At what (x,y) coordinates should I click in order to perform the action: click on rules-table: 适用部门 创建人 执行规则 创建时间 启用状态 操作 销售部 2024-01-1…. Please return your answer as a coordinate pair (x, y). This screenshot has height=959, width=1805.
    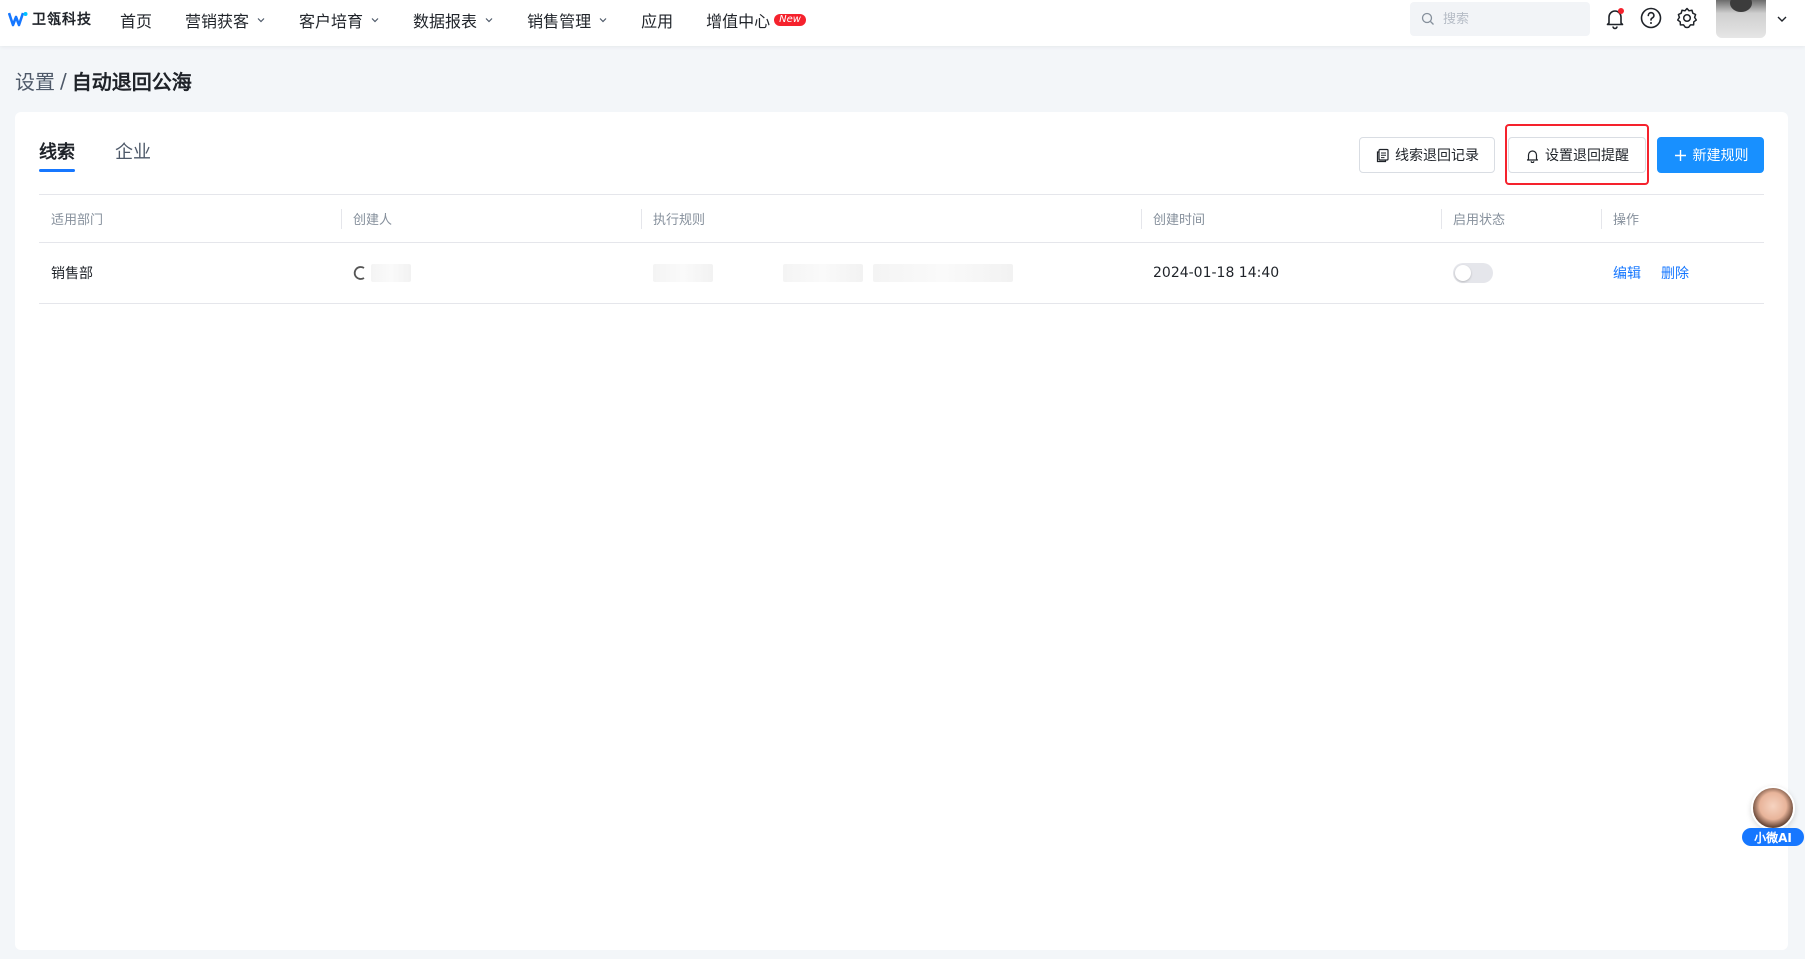
    Looking at the image, I should click on (901, 249).